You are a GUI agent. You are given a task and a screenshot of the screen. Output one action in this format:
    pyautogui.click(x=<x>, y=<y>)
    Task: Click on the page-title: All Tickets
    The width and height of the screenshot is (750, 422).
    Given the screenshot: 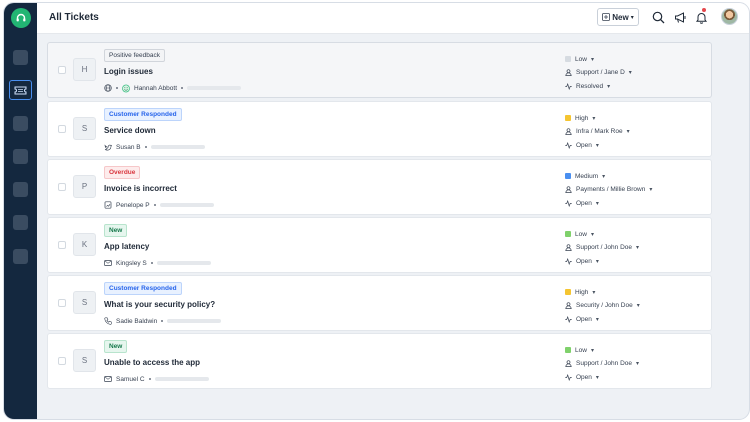 What is the action you would take?
    pyautogui.click(x=74, y=17)
    